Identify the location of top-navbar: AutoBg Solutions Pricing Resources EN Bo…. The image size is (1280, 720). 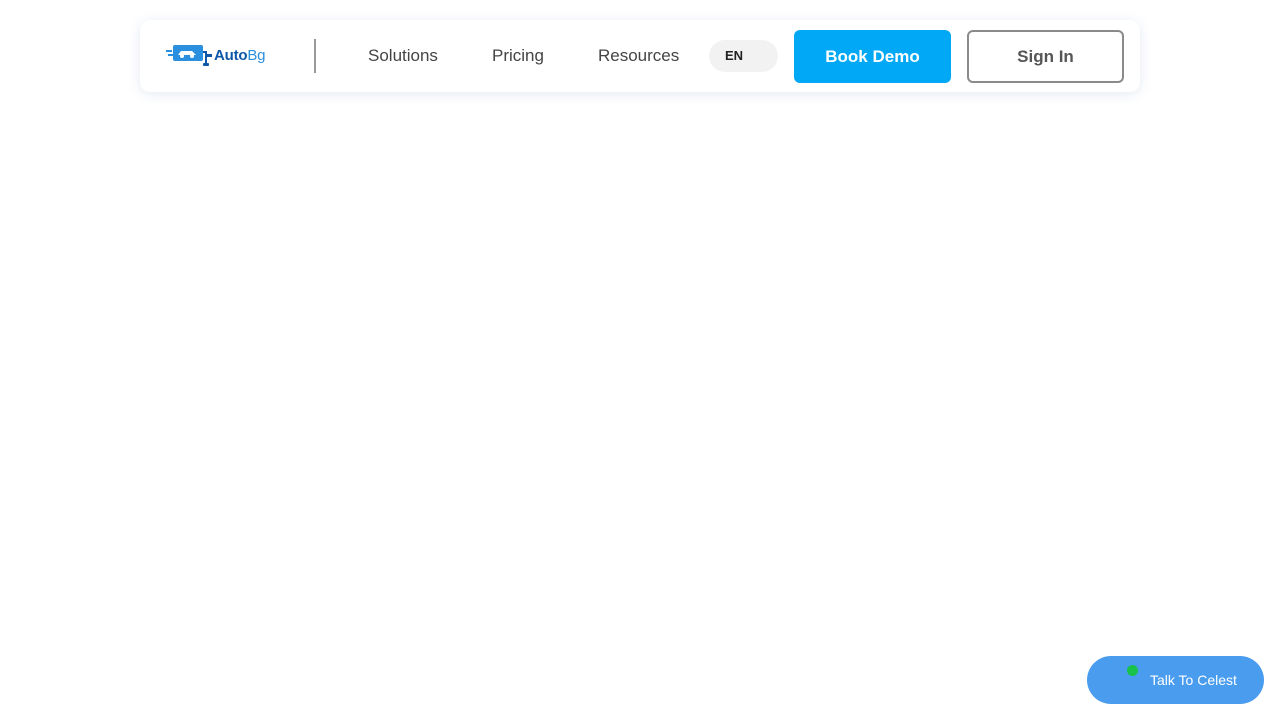
(640, 56).